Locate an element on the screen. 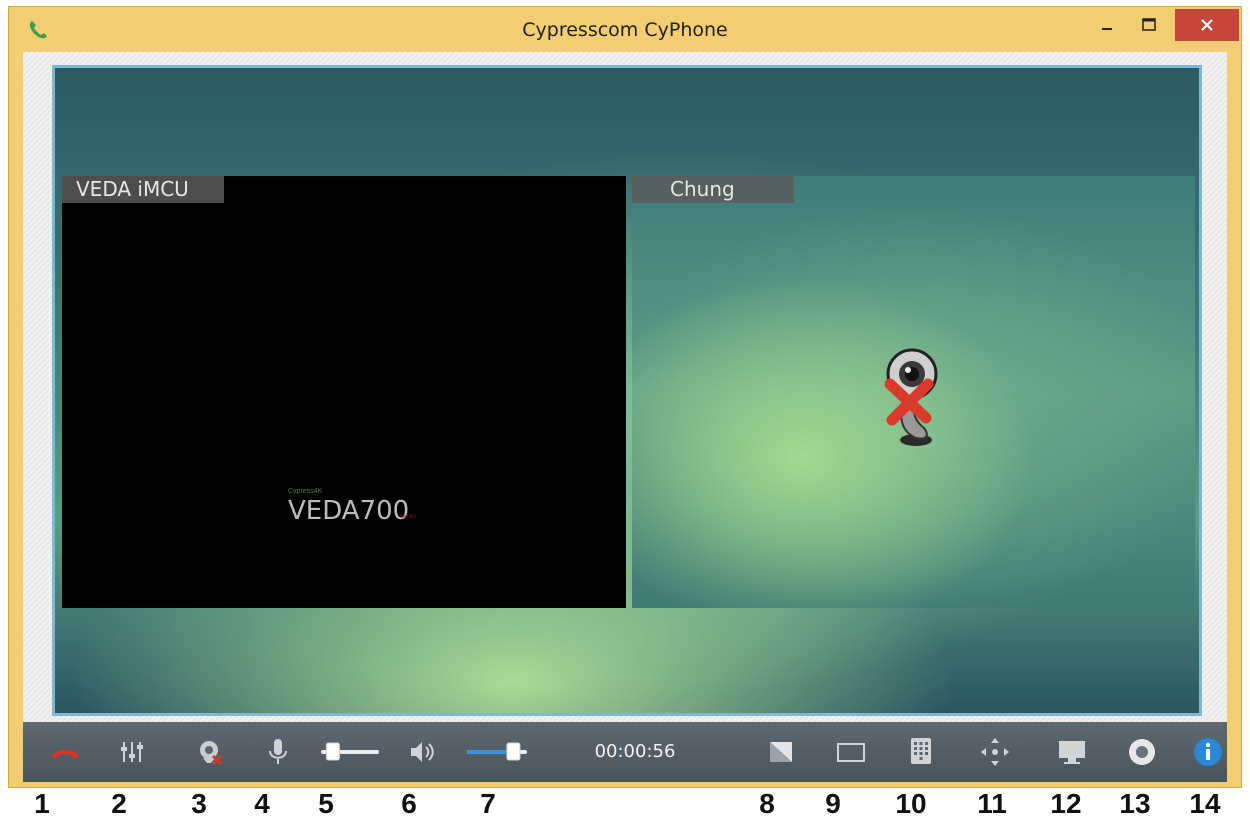  callout-number: 12 is located at coordinates (1066, 803).